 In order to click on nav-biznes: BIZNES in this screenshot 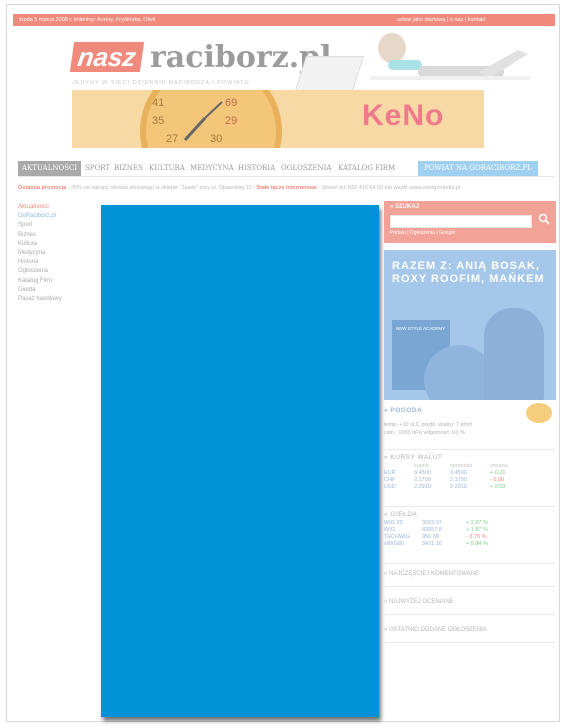, I will do `click(128, 168)`.